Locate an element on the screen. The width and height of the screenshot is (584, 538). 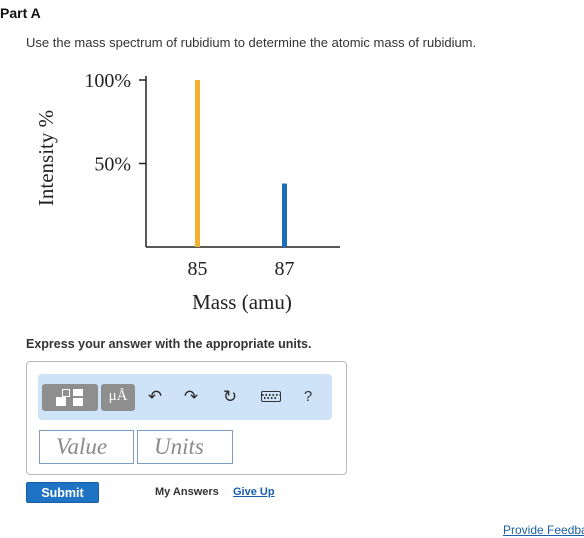
units-input is located at coordinates (185, 447).